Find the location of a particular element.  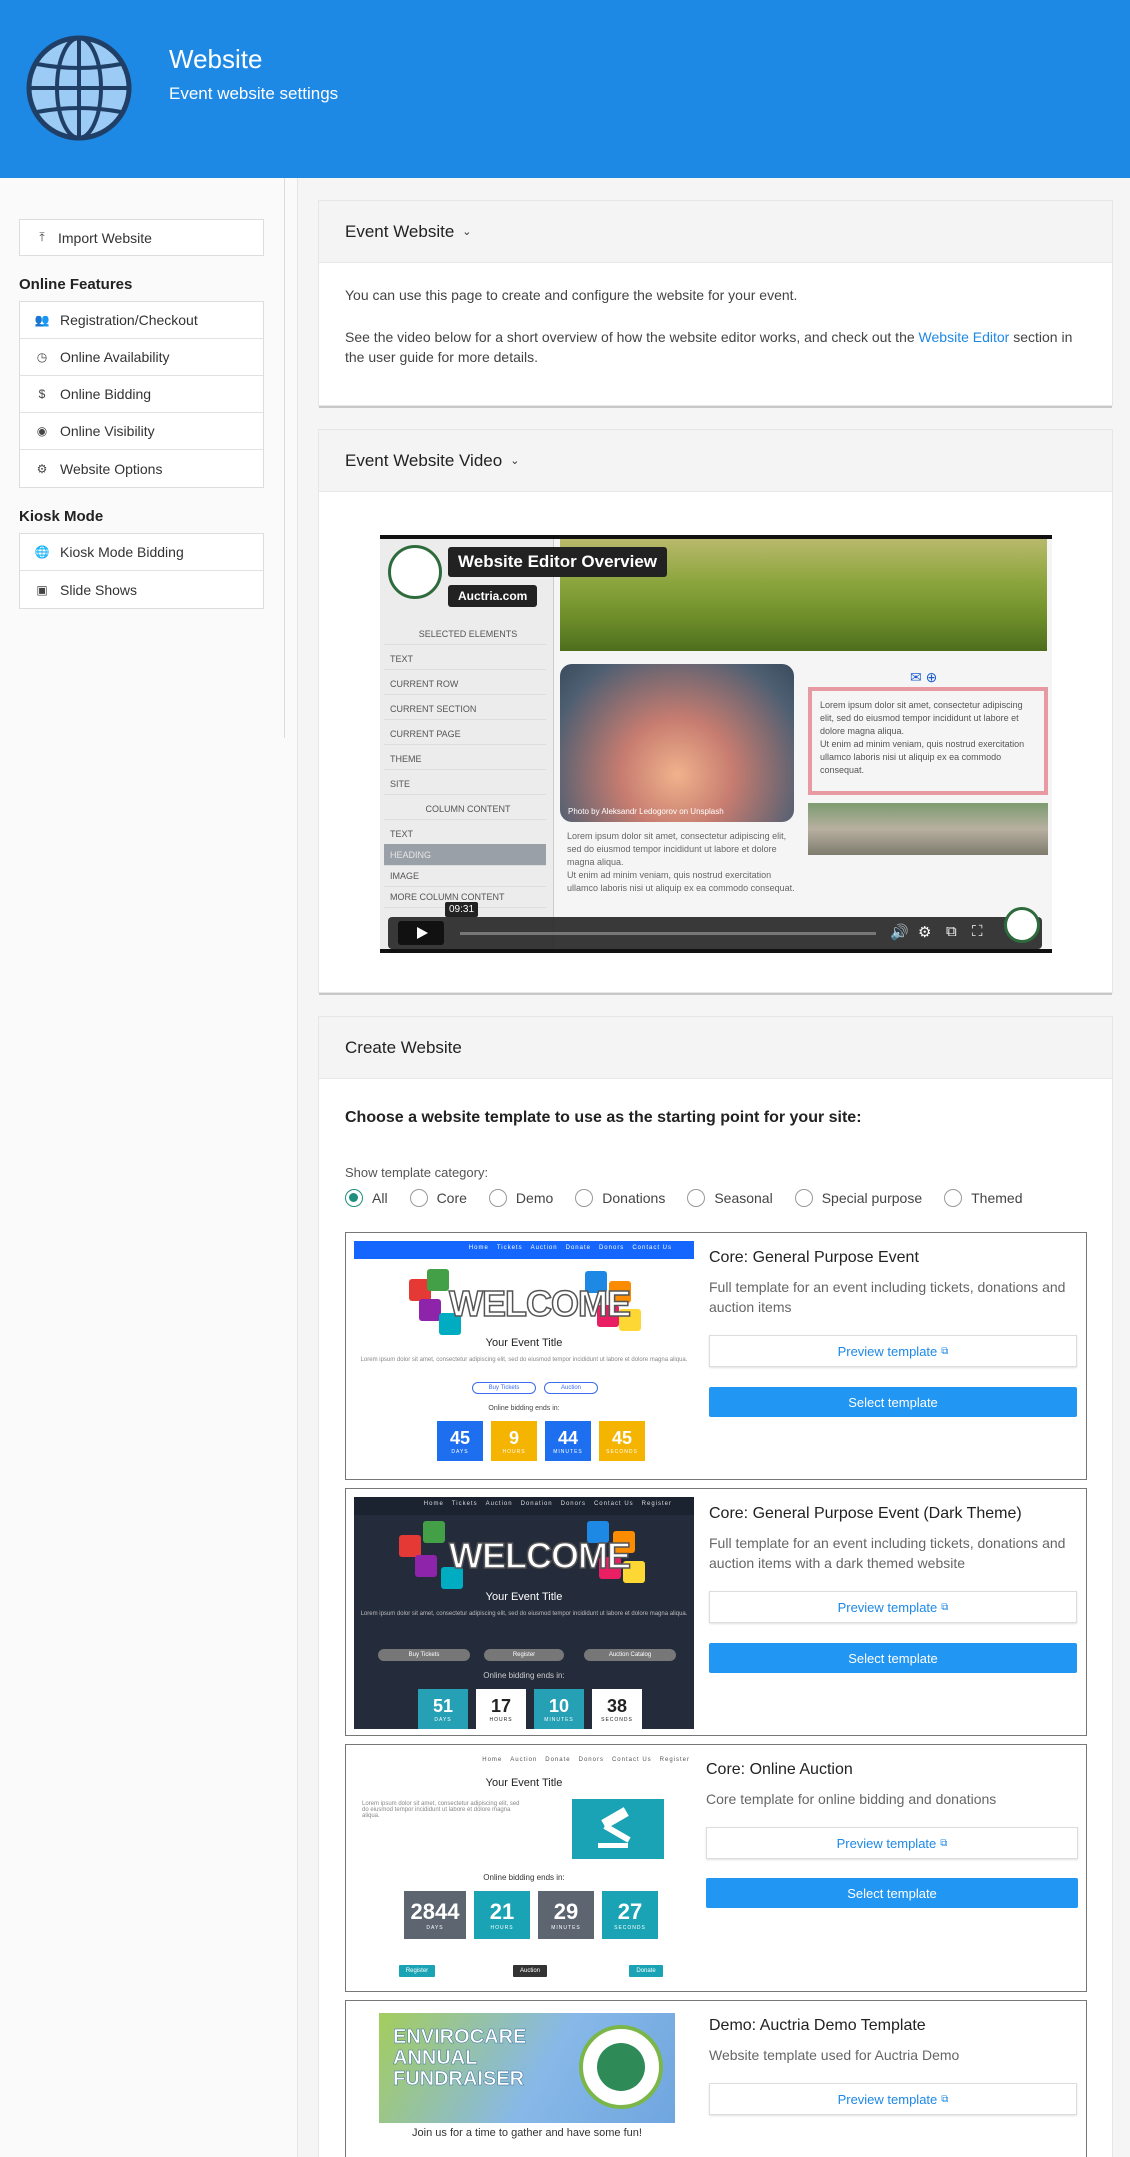

video-progress-bar is located at coordinates (668, 933).